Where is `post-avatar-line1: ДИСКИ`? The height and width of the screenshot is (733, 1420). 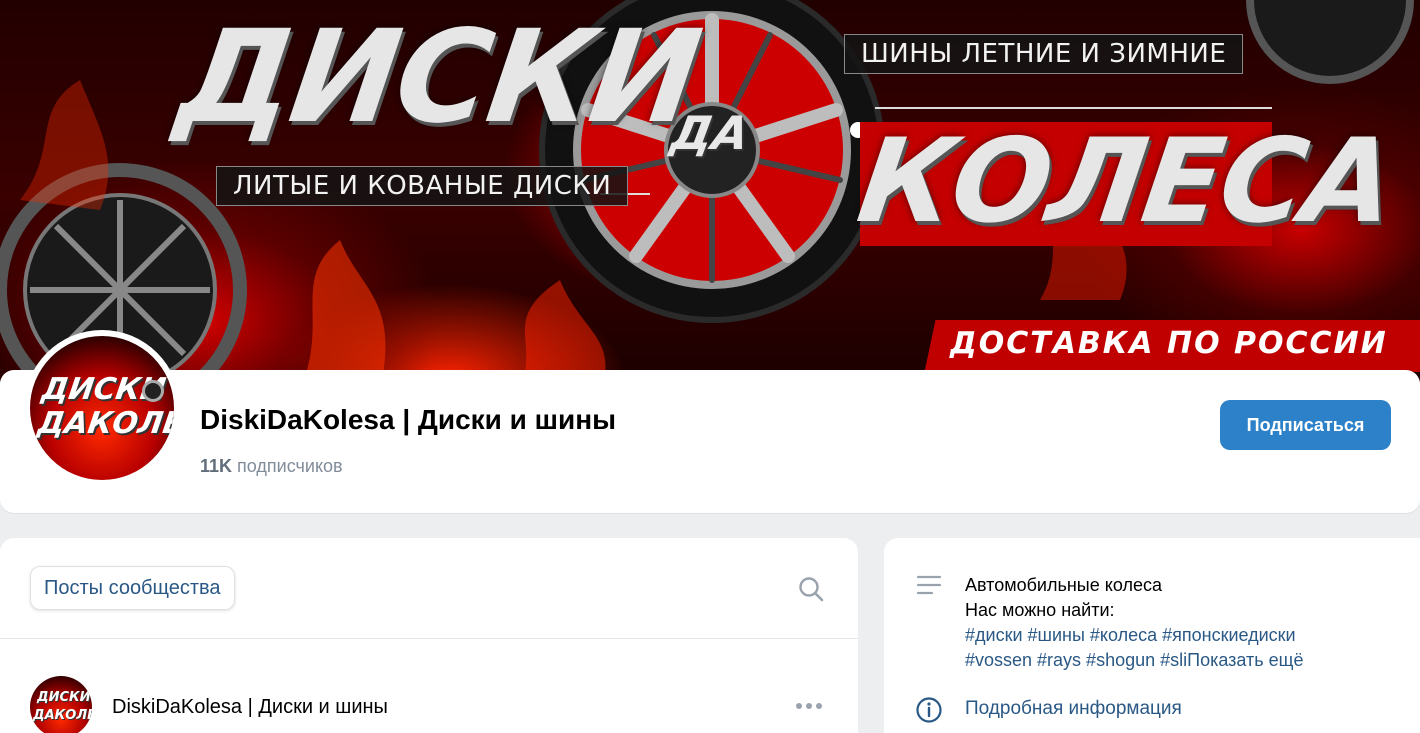
post-avatar-line1: ДИСКИ is located at coordinates (64, 697).